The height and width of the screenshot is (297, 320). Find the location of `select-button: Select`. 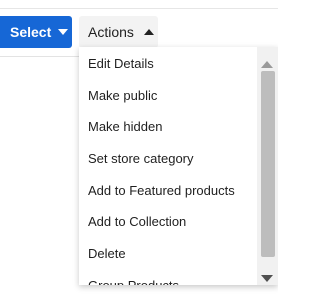

select-button: Select is located at coordinates (36, 32).